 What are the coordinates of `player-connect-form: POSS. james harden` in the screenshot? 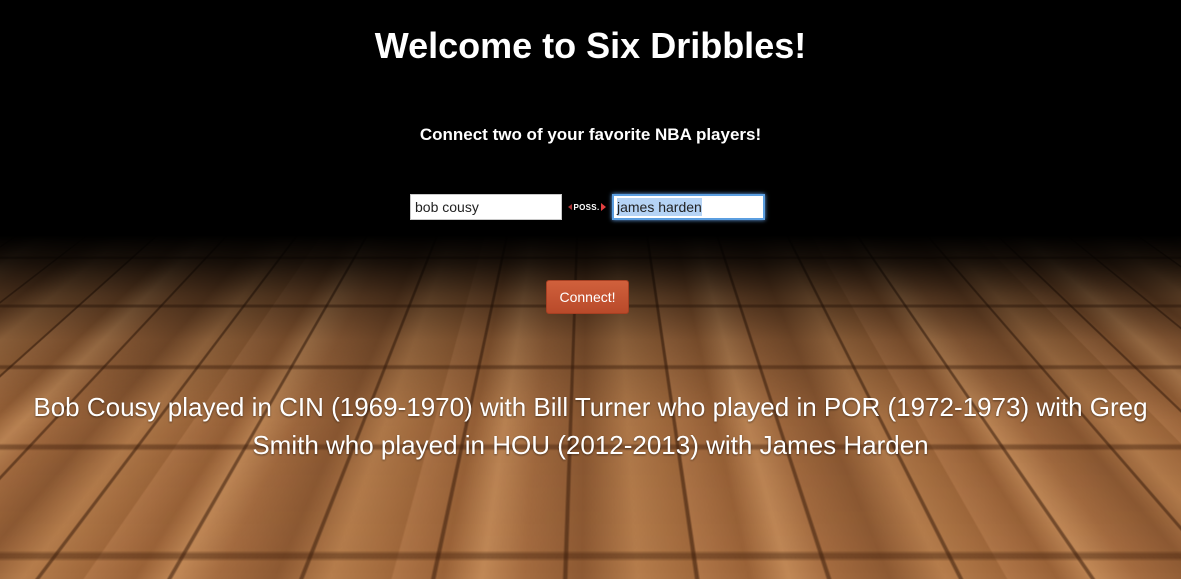 It's located at (587, 207).